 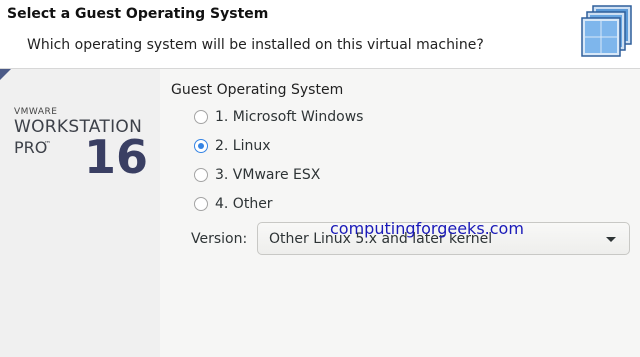 What do you see at coordinates (116, 157) in the screenshot?
I see `brand-version-number: 16` at bounding box center [116, 157].